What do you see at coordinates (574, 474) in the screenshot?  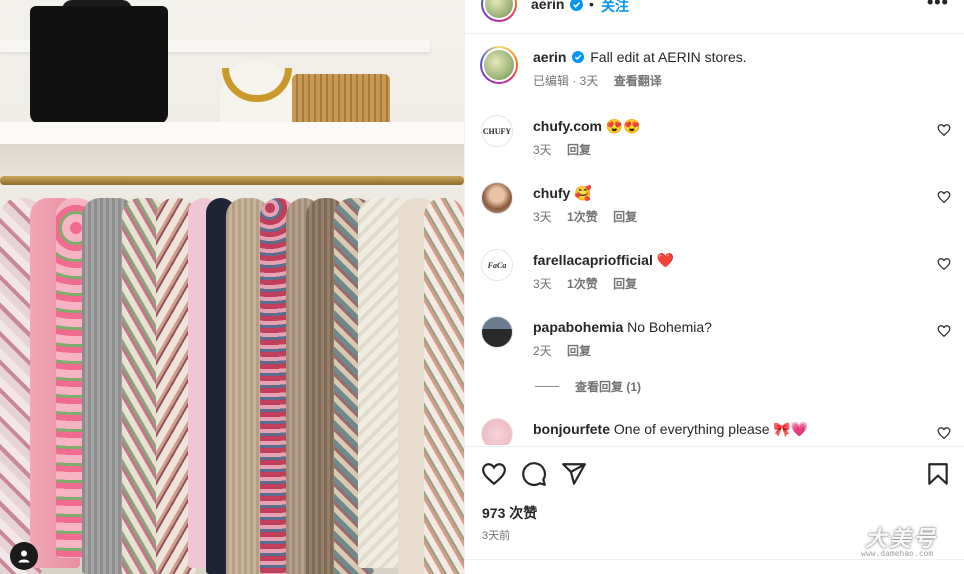 I see `share-icon` at bounding box center [574, 474].